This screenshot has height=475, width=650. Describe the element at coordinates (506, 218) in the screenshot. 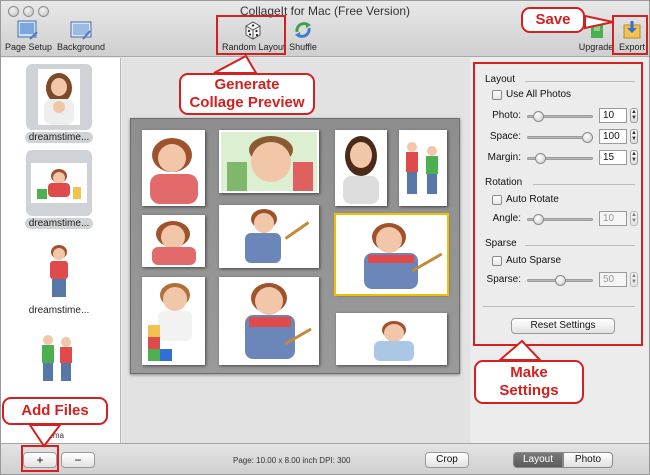

I see `angle-label: Angle:` at that location.